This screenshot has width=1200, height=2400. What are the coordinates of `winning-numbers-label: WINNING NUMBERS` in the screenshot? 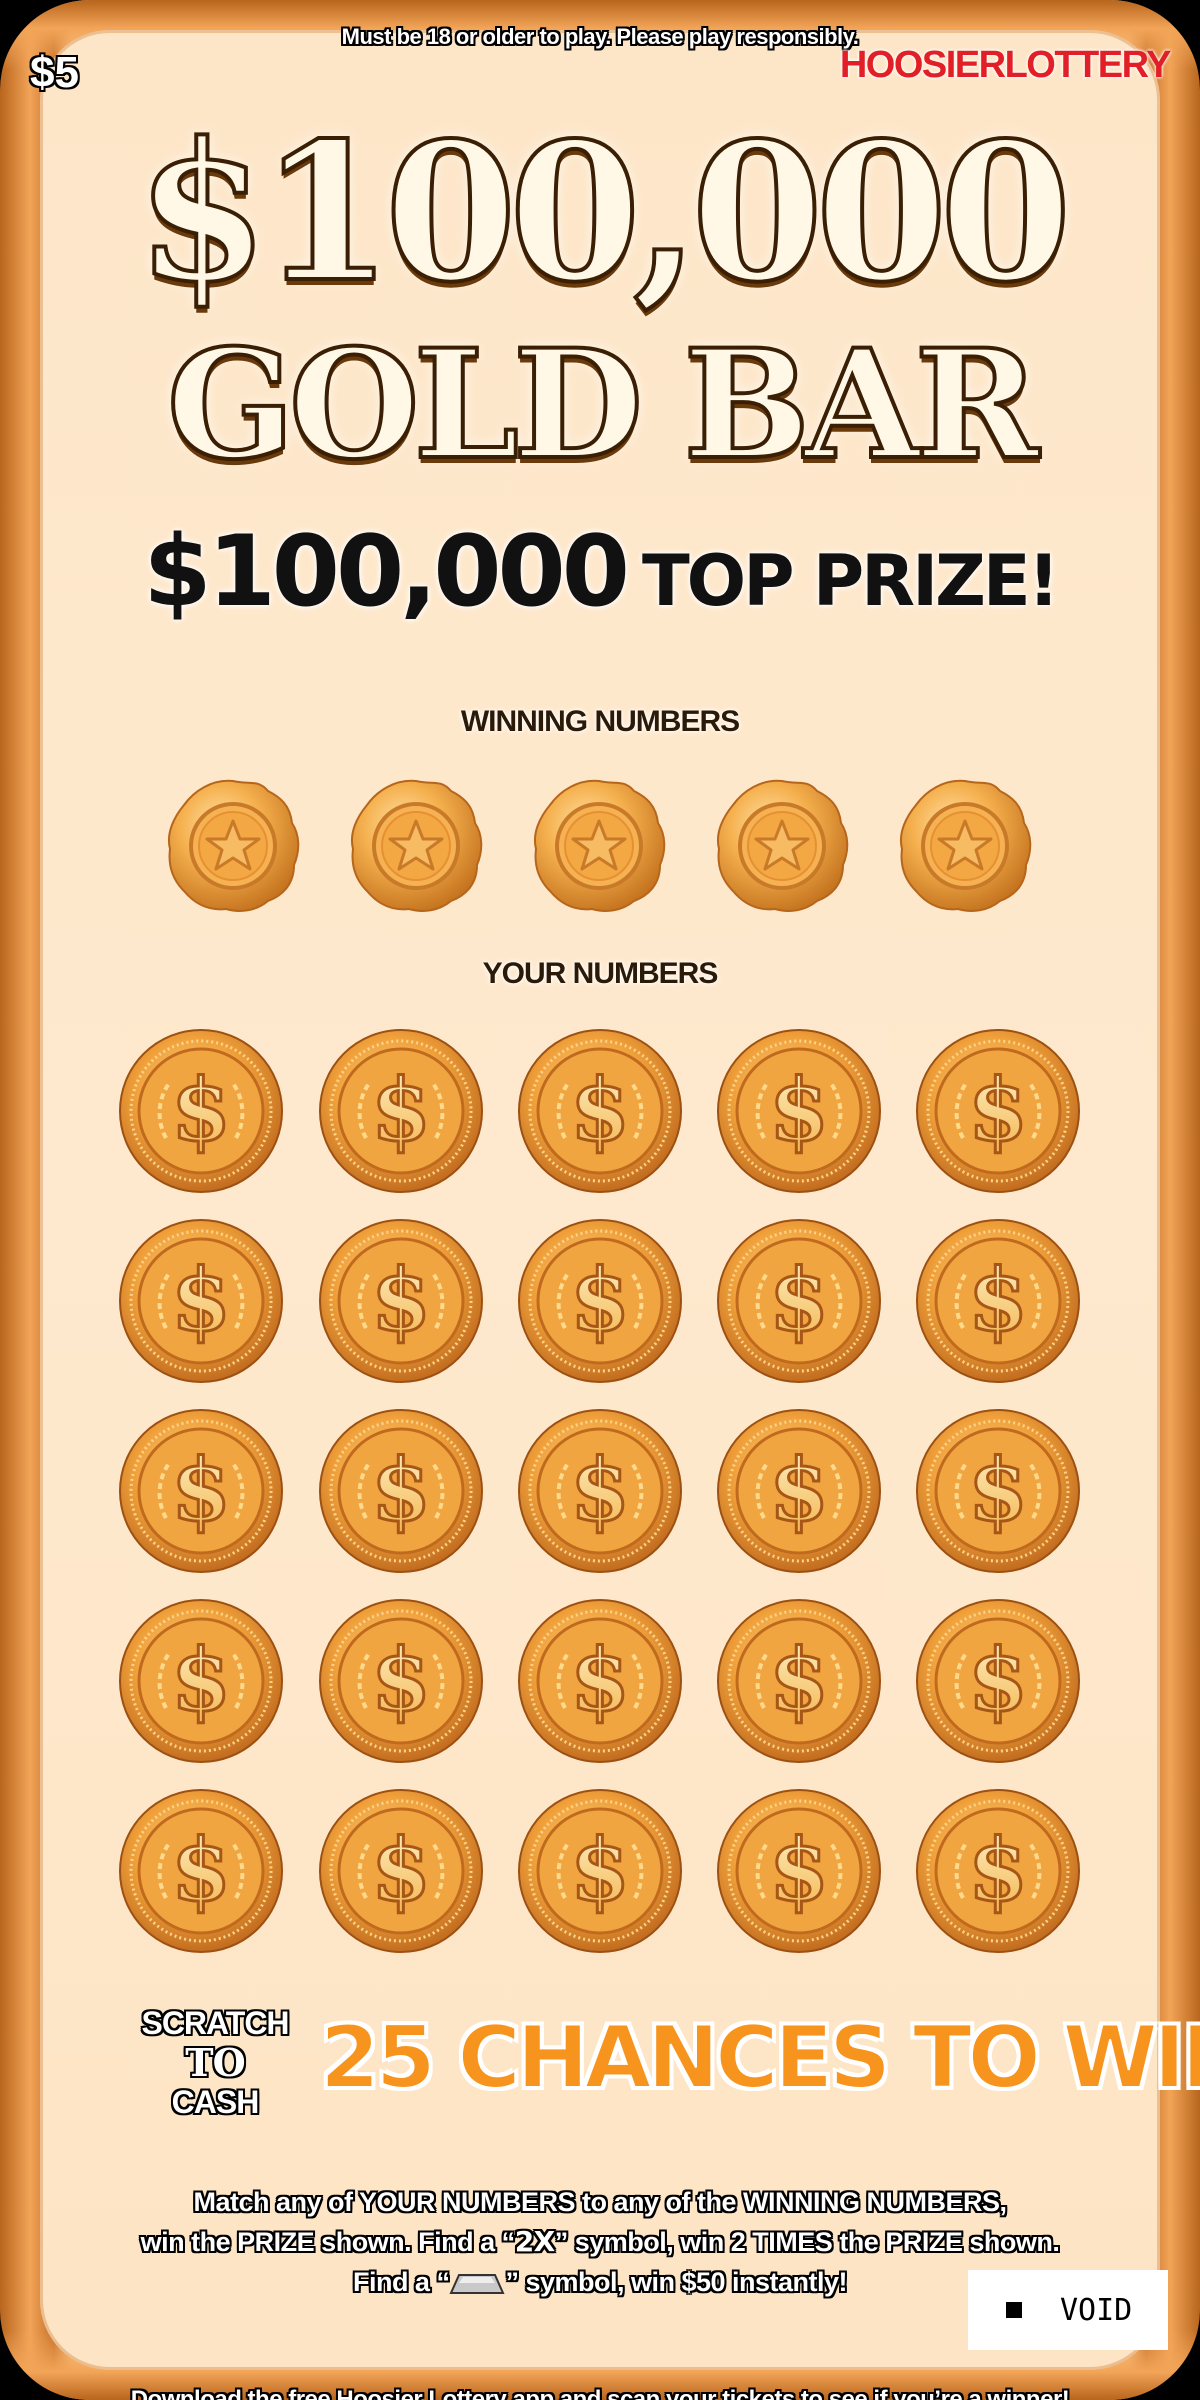 It's located at (600, 721).